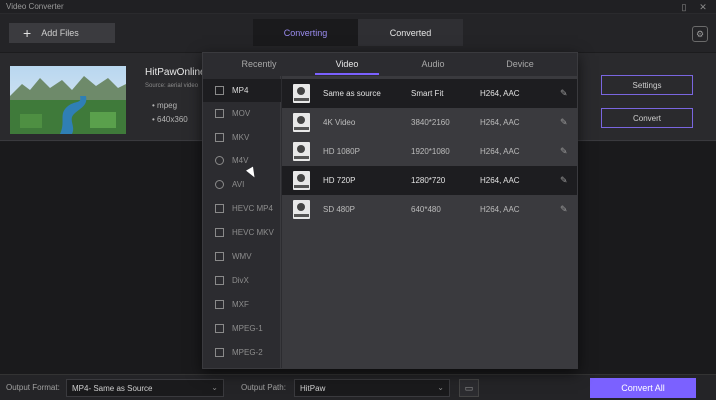  What do you see at coordinates (35, 6) in the screenshot?
I see `app-title: Video Converter` at bounding box center [35, 6].